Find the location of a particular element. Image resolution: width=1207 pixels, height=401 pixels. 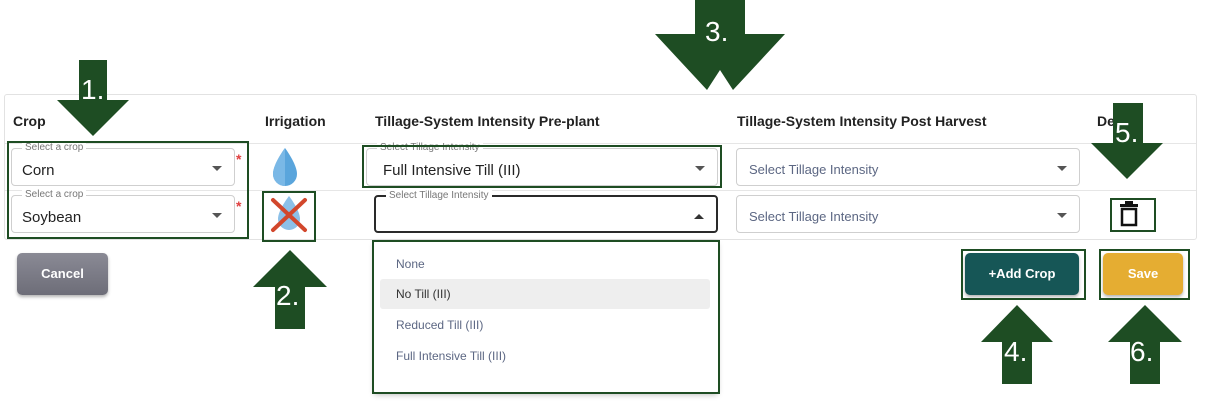

highlight-save is located at coordinates (1144, 274).